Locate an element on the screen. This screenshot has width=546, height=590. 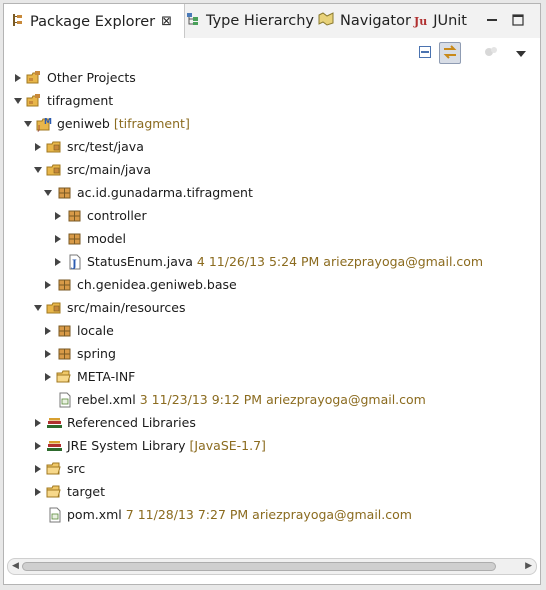
tree-item-label: rebel.xml is located at coordinates (106, 399).